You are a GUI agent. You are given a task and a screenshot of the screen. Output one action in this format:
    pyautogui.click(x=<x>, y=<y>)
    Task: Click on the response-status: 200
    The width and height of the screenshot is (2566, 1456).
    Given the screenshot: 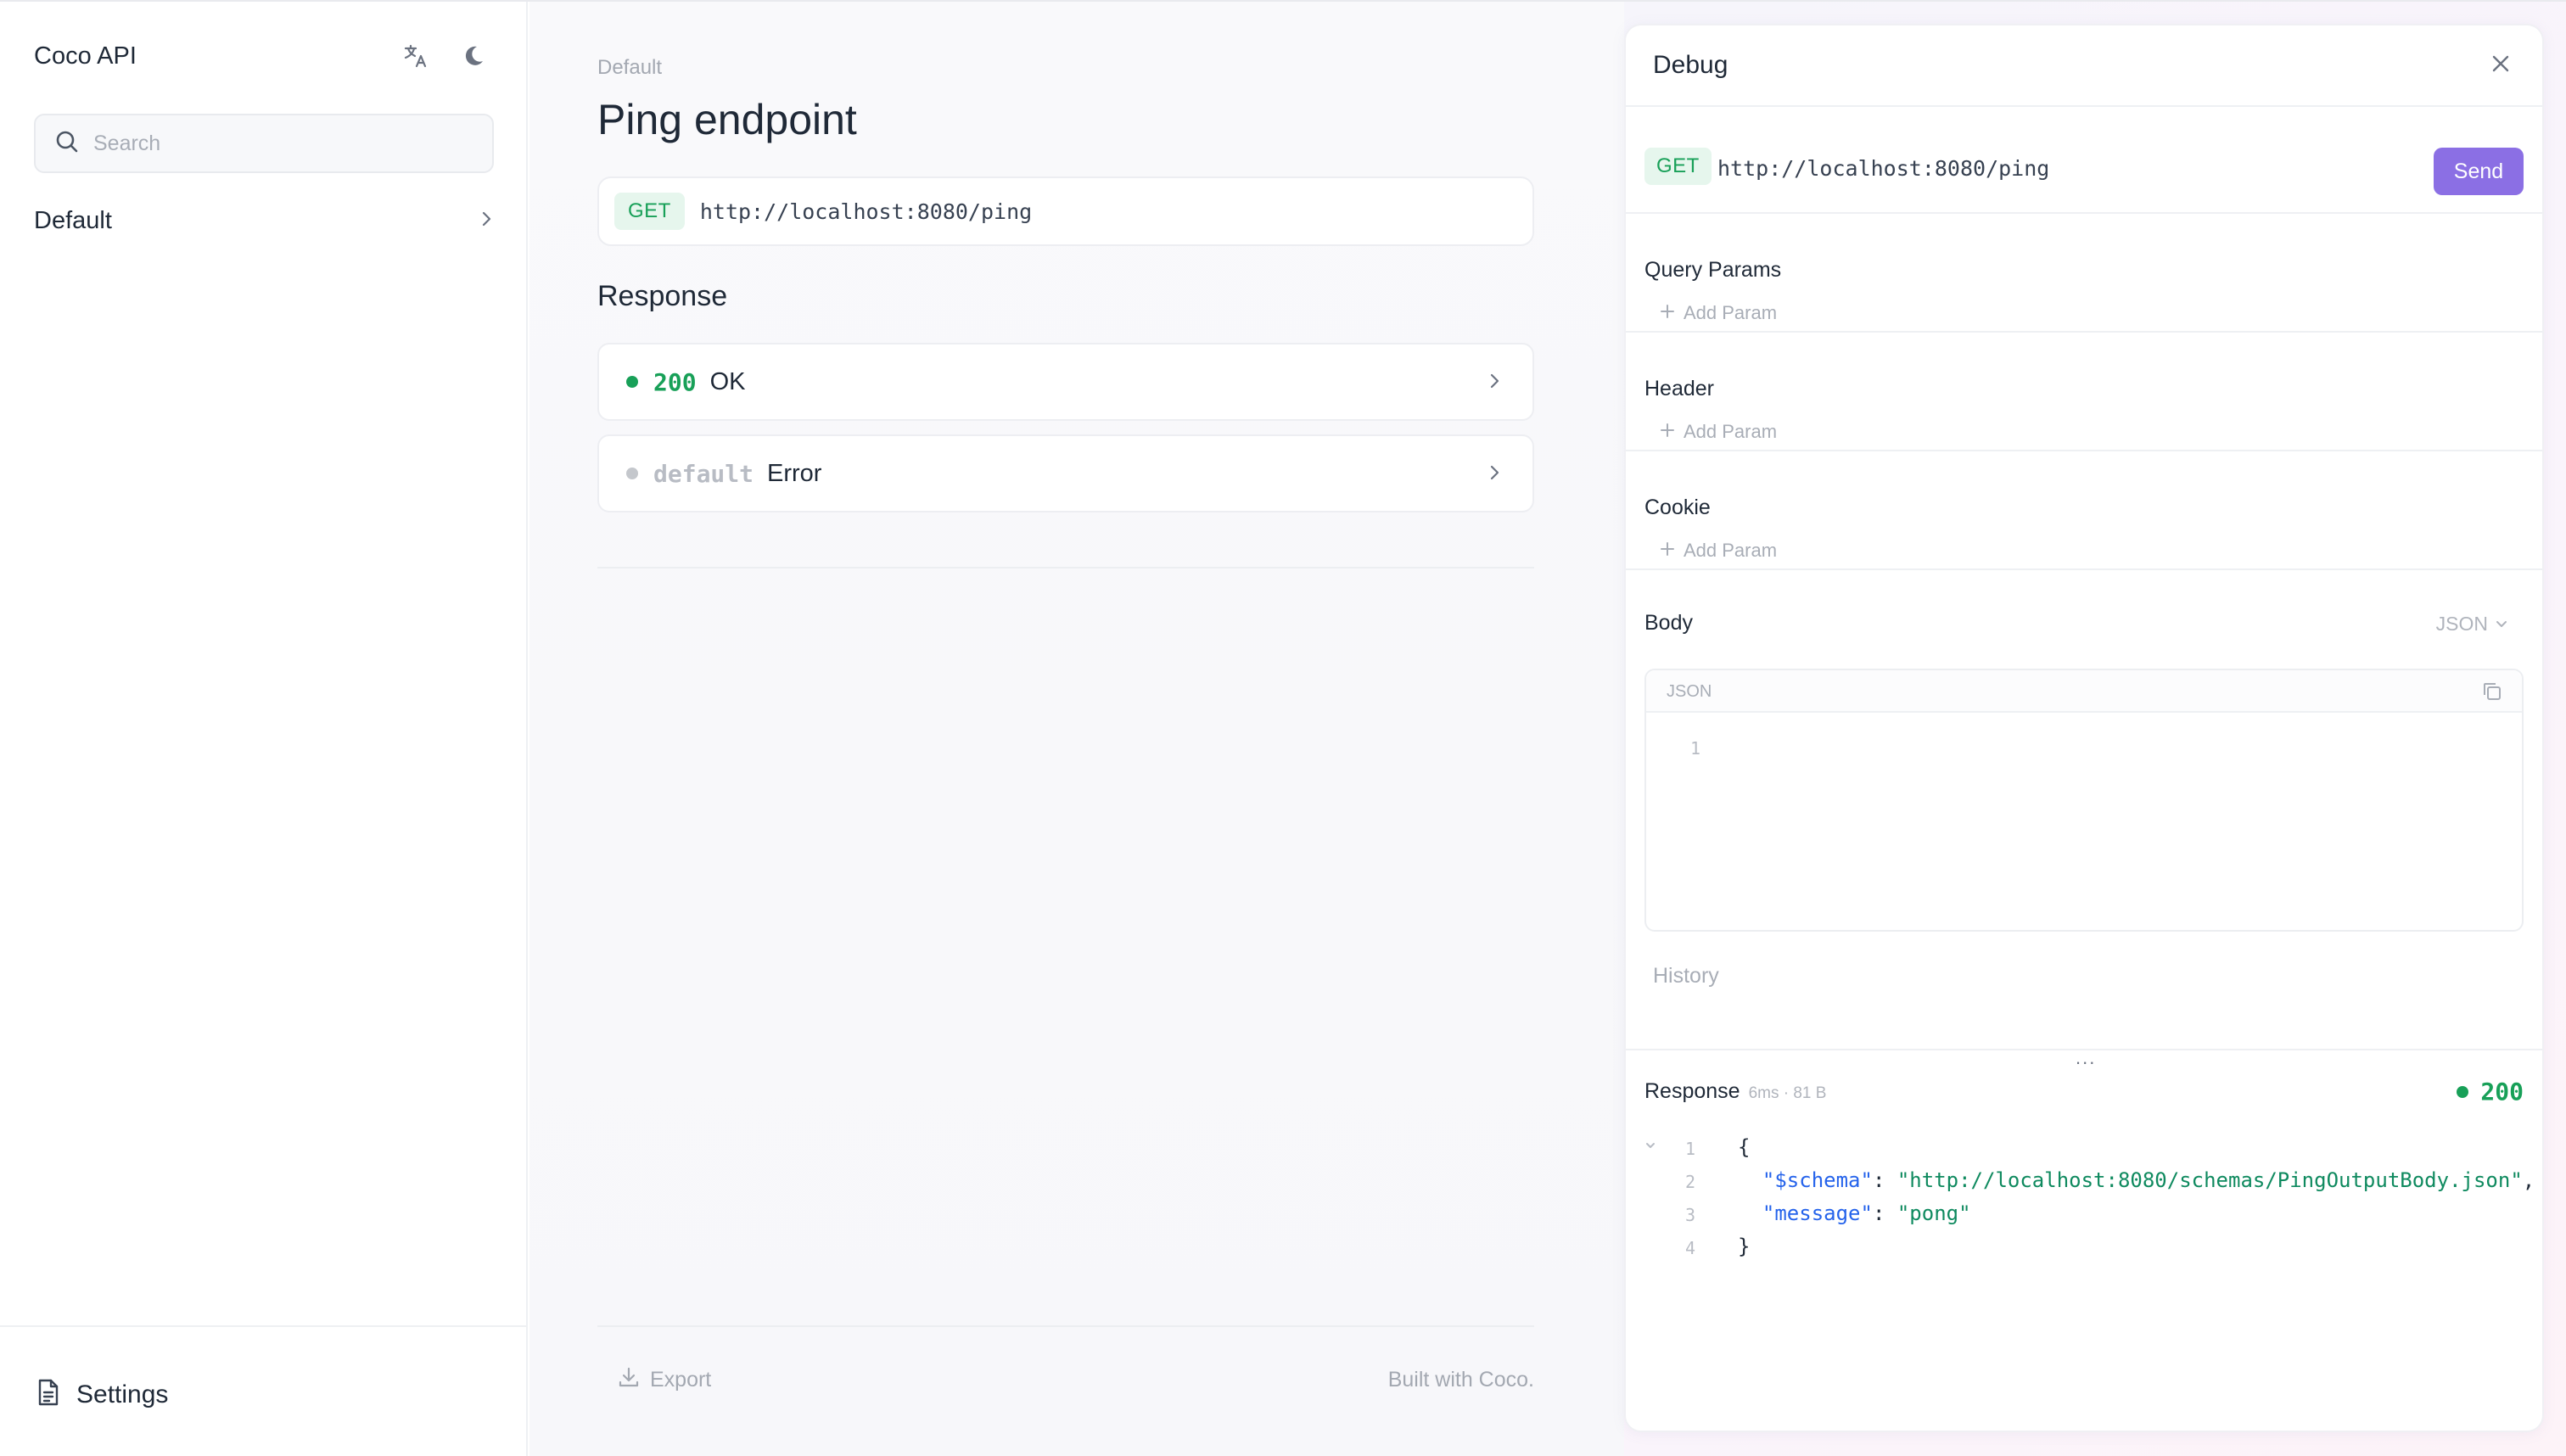 What is the action you would take?
    pyautogui.click(x=2490, y=1092)
    